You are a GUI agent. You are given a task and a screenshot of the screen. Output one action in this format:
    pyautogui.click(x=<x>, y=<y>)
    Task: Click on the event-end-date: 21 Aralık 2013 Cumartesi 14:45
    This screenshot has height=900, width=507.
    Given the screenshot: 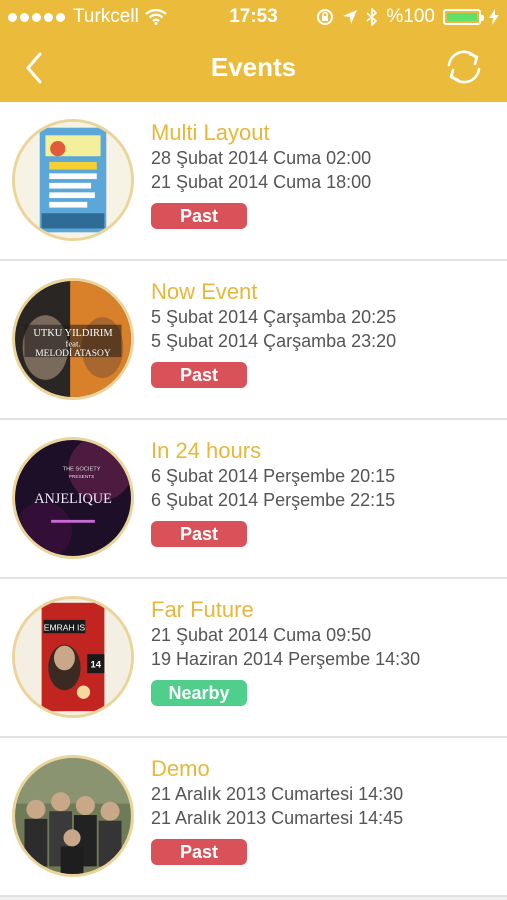 What is the action you would take?
    pyautogui.click(x=277, y=818)
    